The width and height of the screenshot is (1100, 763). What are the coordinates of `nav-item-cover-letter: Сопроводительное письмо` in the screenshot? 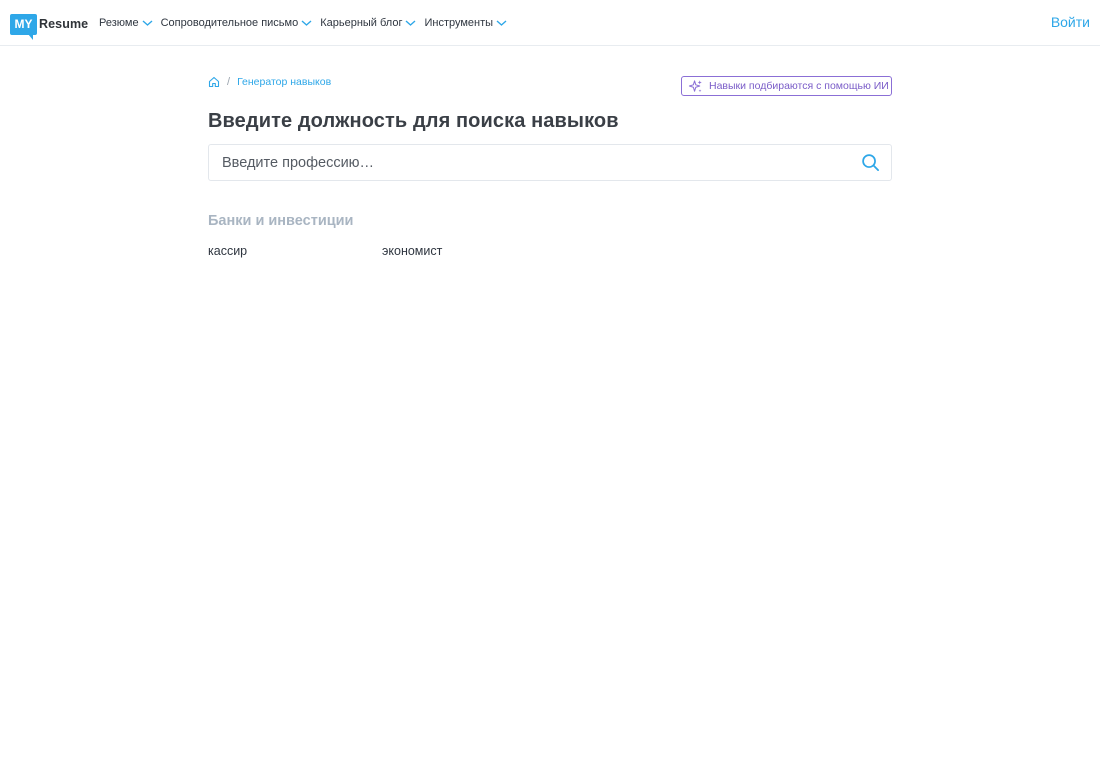 It's located at (237, 23).